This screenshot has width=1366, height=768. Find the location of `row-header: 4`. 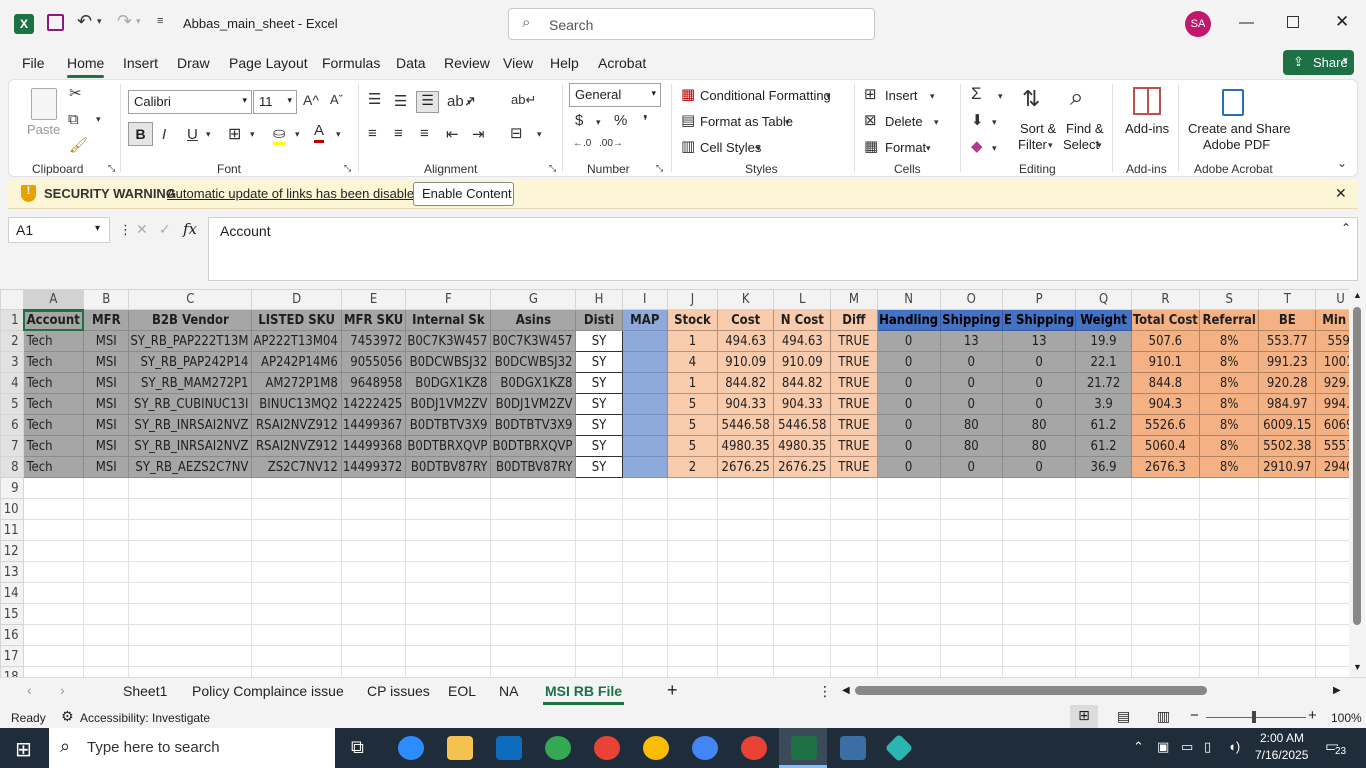

row-header: 4 is located at coordinates (12, 383).